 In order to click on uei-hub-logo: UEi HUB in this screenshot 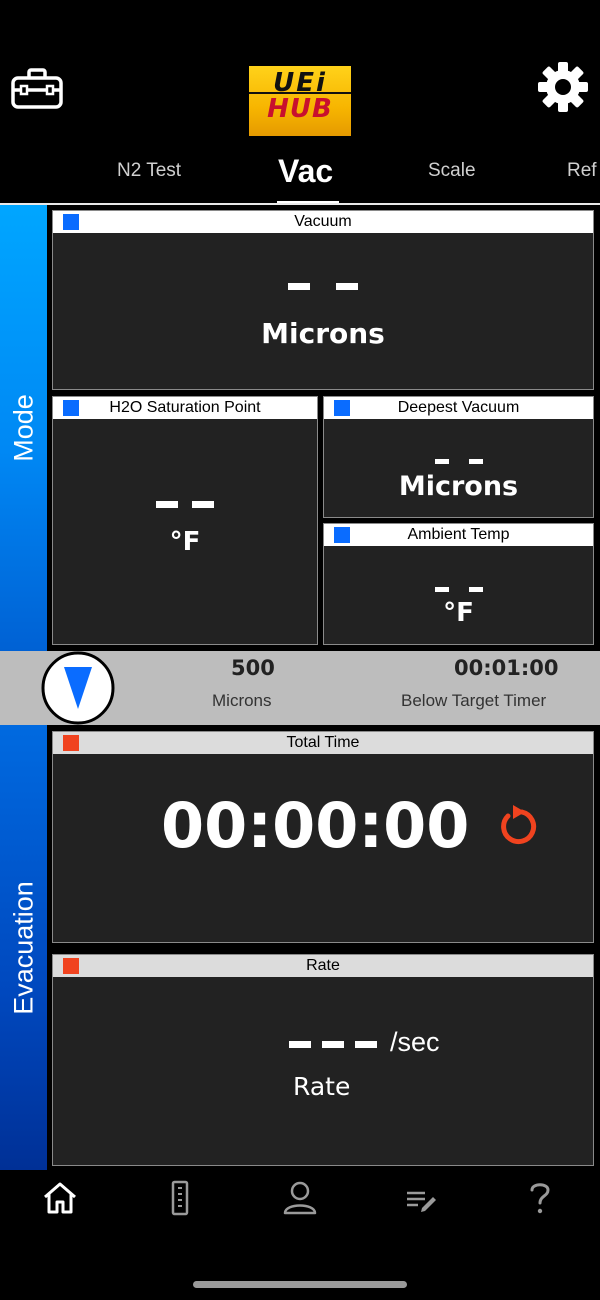, I will do `click(300, 101)`.